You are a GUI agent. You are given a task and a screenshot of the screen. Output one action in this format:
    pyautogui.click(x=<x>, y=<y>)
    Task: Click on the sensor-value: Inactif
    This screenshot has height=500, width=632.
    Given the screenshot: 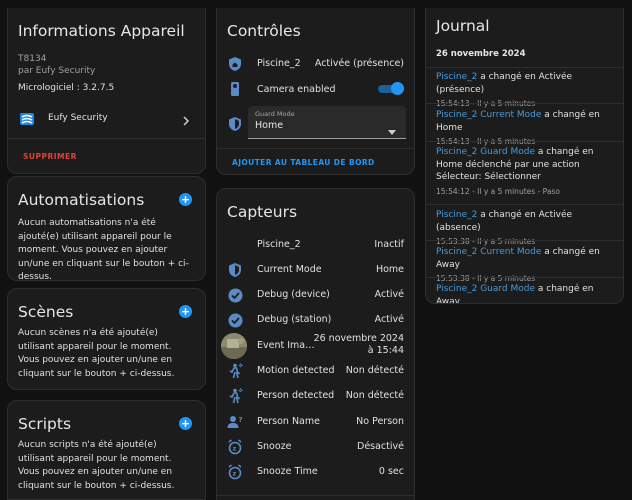 What is the action you would take?
    pyautogui.click(x=389, y=244)
    